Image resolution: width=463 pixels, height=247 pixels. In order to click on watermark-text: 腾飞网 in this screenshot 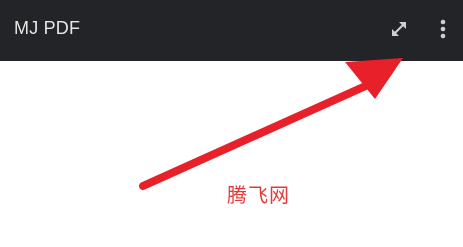, I will do `click(258, 195)`.